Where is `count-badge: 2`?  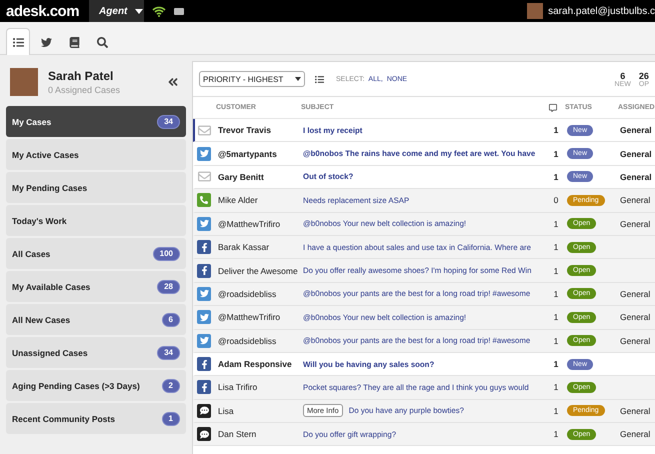
count-badge: 2 is located at coordinates (171, 385).